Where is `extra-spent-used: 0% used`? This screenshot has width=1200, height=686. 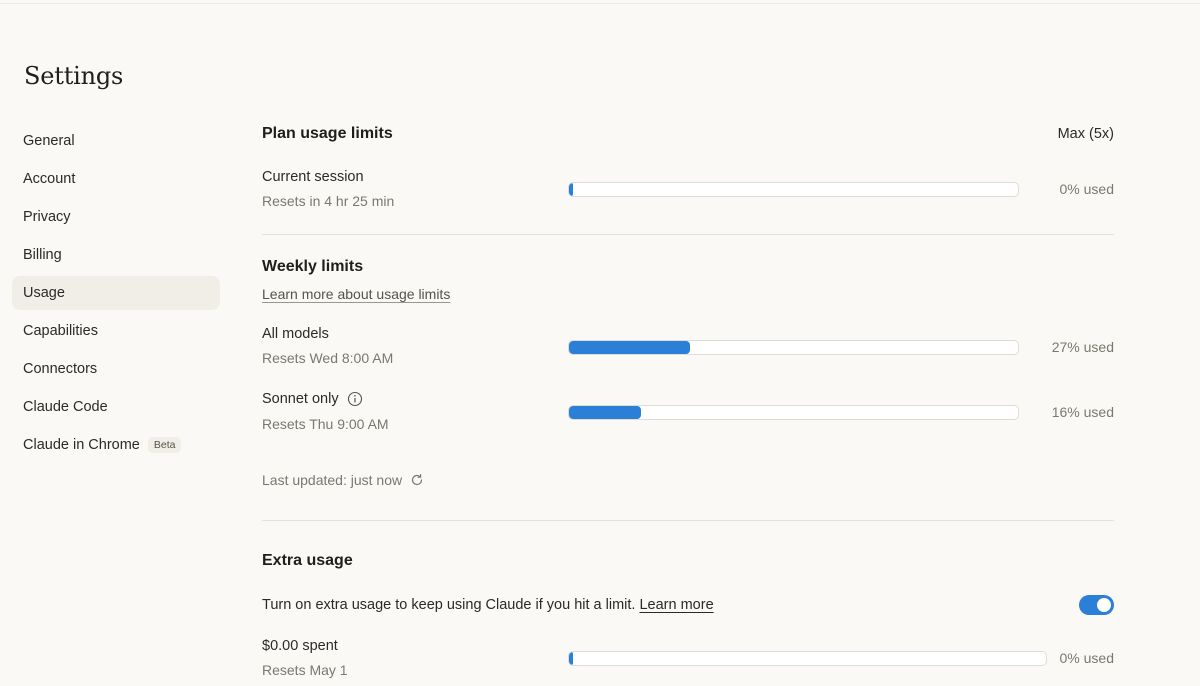
extra-spent-used: 0% used is located at coordinates (1086, 658).